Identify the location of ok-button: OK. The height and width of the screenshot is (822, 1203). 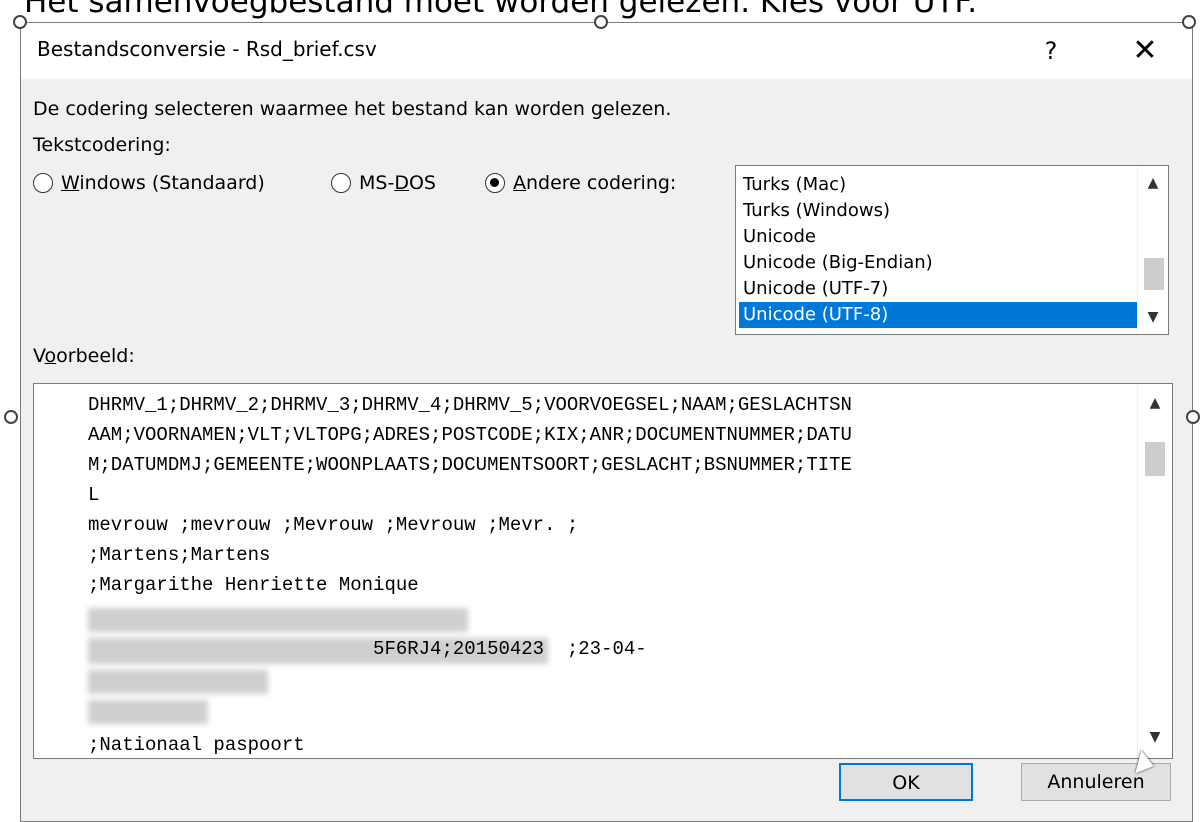
(906, 782).